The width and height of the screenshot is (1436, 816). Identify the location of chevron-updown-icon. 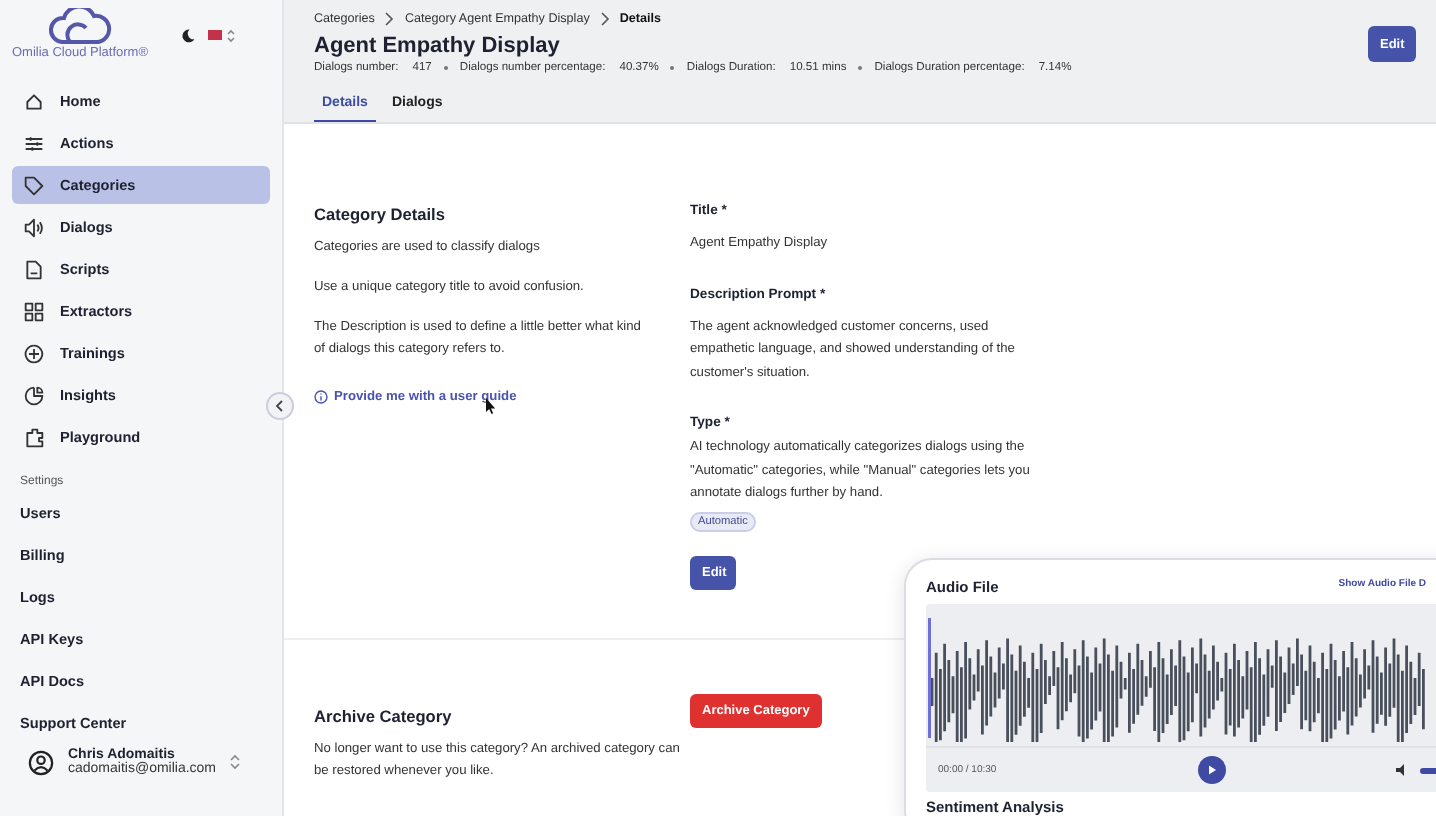
(235, 762).